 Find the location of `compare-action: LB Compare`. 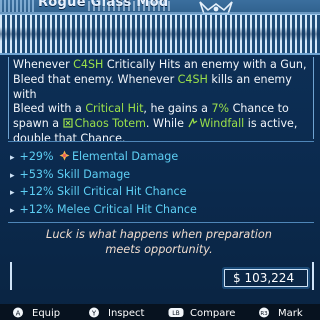

compare-action: LB Compare is located at coordinates (201, 313).